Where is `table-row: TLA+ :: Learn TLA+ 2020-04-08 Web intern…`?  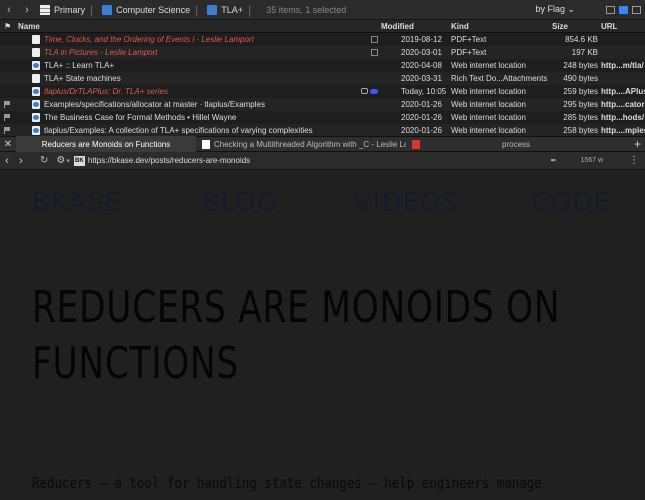 table-row: TLA+ :: Learn TLA+ 2020-04-08 Web intern… is located at coordinates (322, 65).